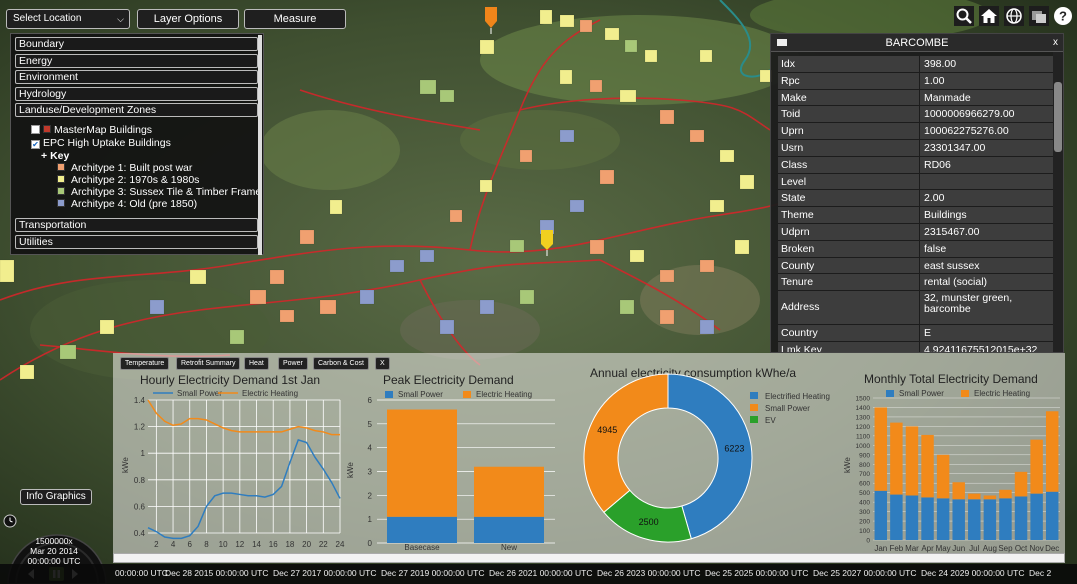 The image size is (1077, 584). I want to click on tick-label: 6, so click(190, 544).